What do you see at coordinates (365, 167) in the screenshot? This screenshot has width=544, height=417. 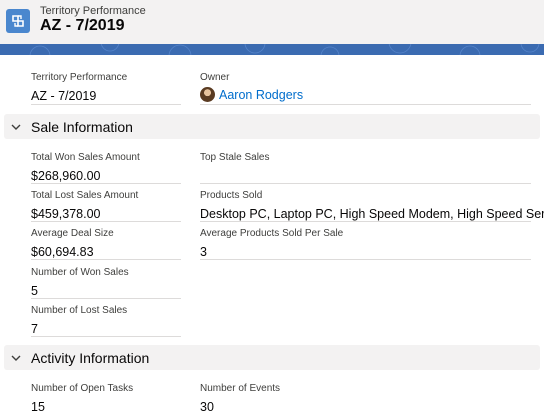 I see `field-top-stale-sales: Top Stale Sales` at bounding box center [365, 167].